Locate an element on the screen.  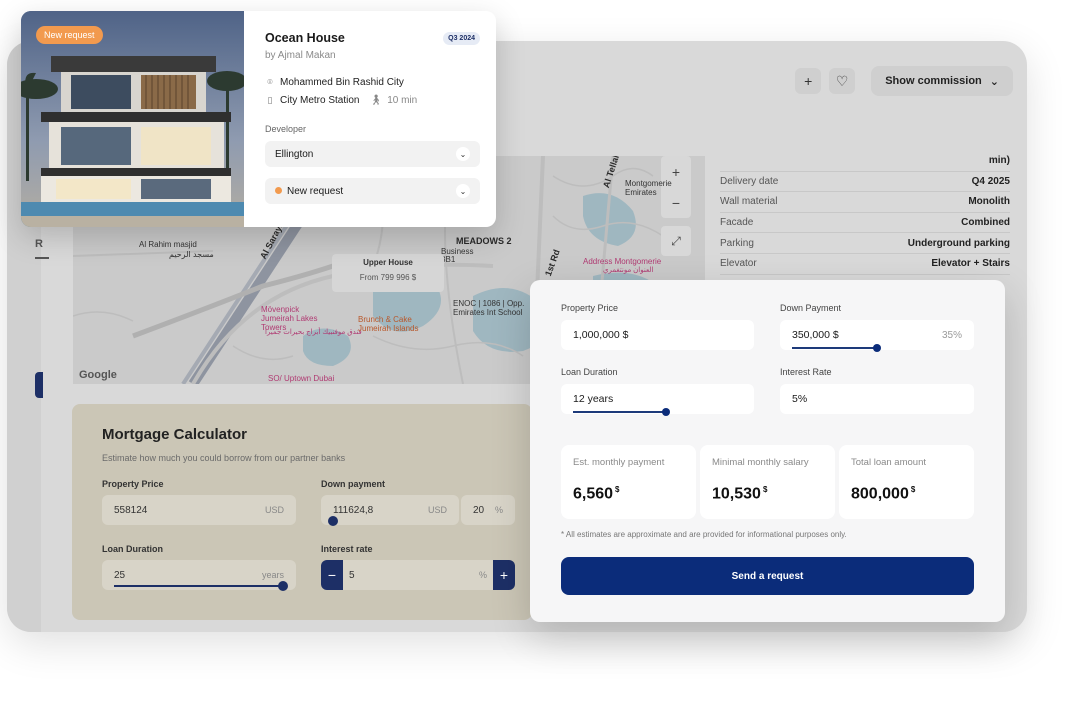
bg-interest-input: 5 % is located at coordinates (418, 575).